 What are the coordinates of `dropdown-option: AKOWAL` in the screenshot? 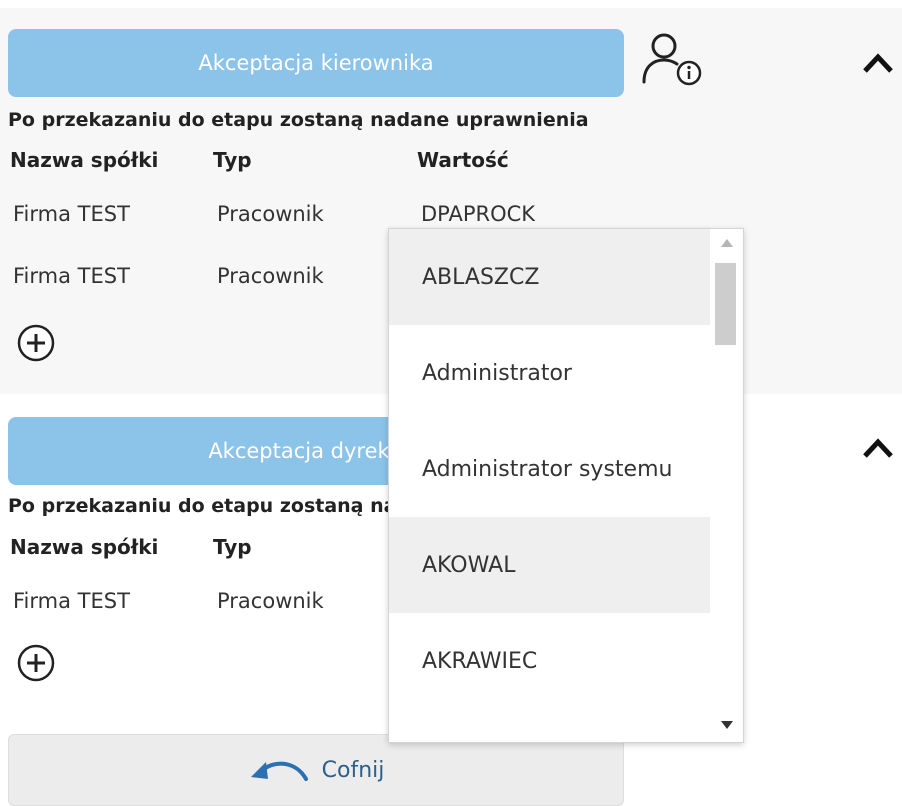 It's located at (549, 565).